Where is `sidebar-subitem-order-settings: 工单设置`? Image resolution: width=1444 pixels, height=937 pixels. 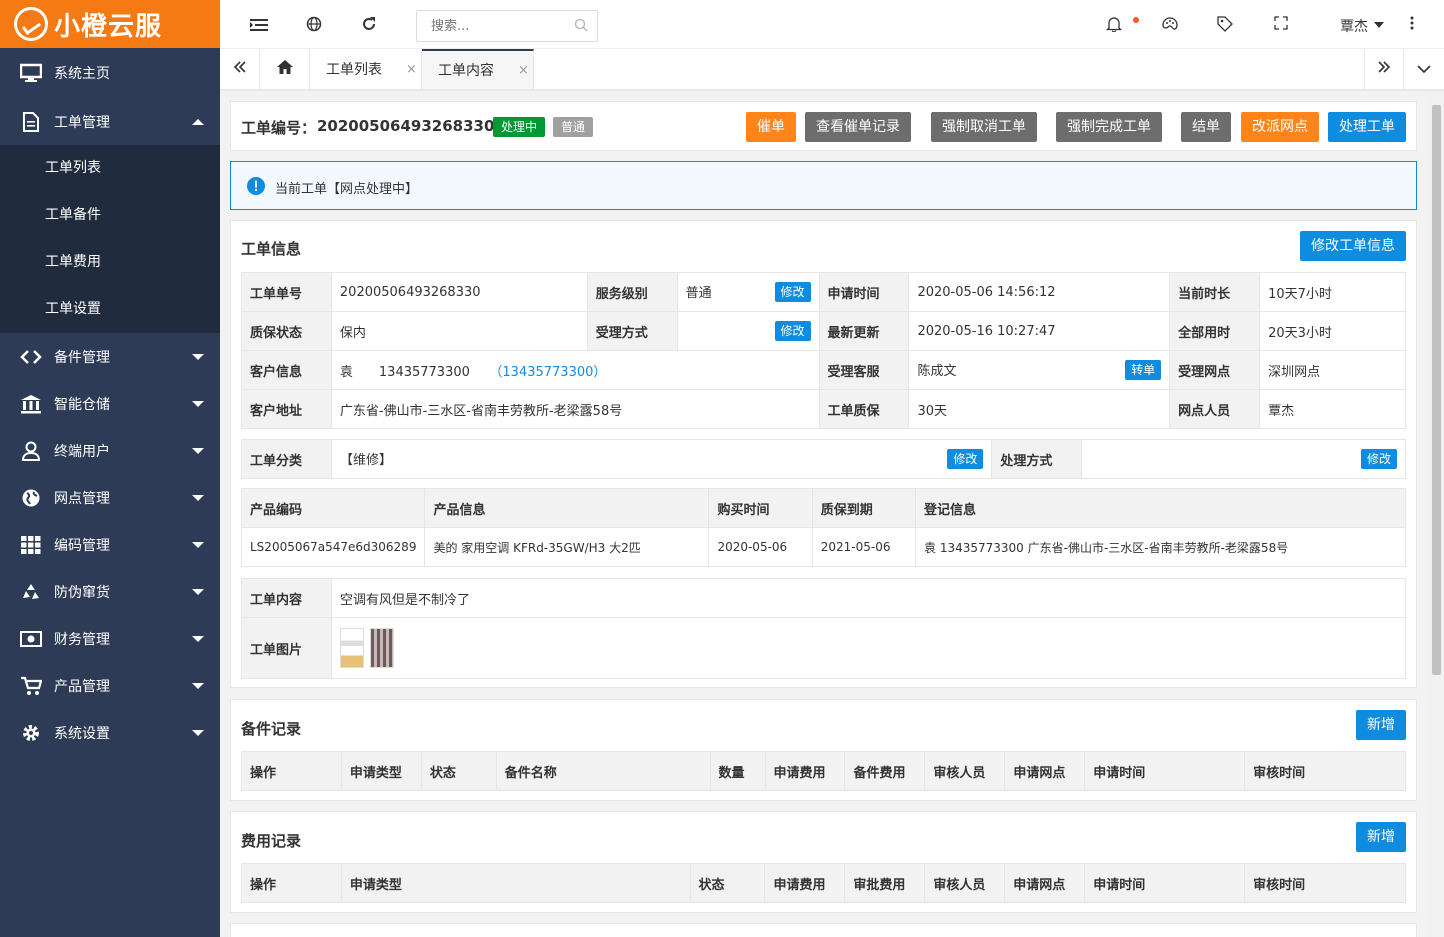 sidebar-subitem-order-settings: 工单设置 is located at coordinates (110, 309).